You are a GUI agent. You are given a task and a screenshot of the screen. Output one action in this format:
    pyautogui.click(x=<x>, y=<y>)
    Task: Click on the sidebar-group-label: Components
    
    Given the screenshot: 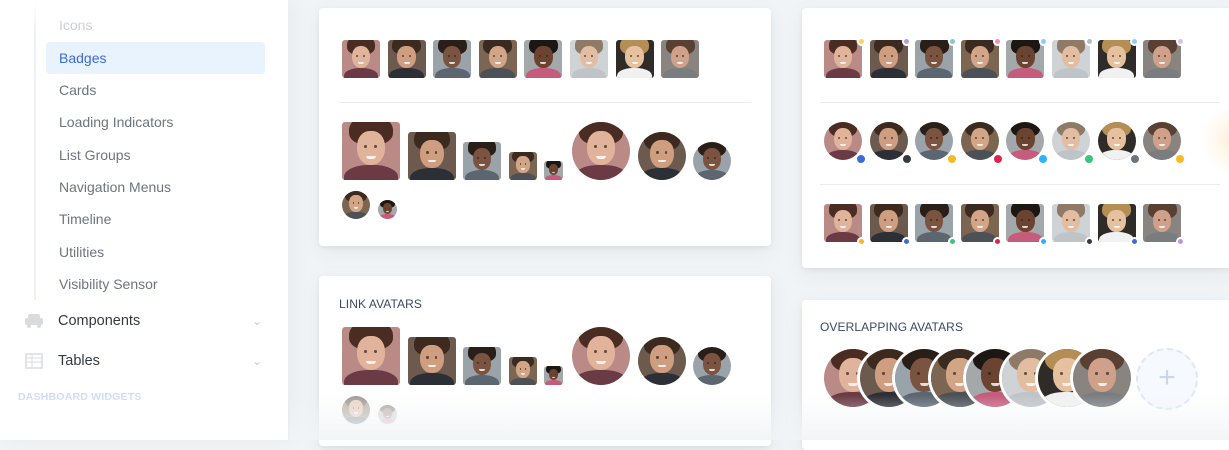 What is the action you would take?
    pyautogui.click(x=99, y=321)
    